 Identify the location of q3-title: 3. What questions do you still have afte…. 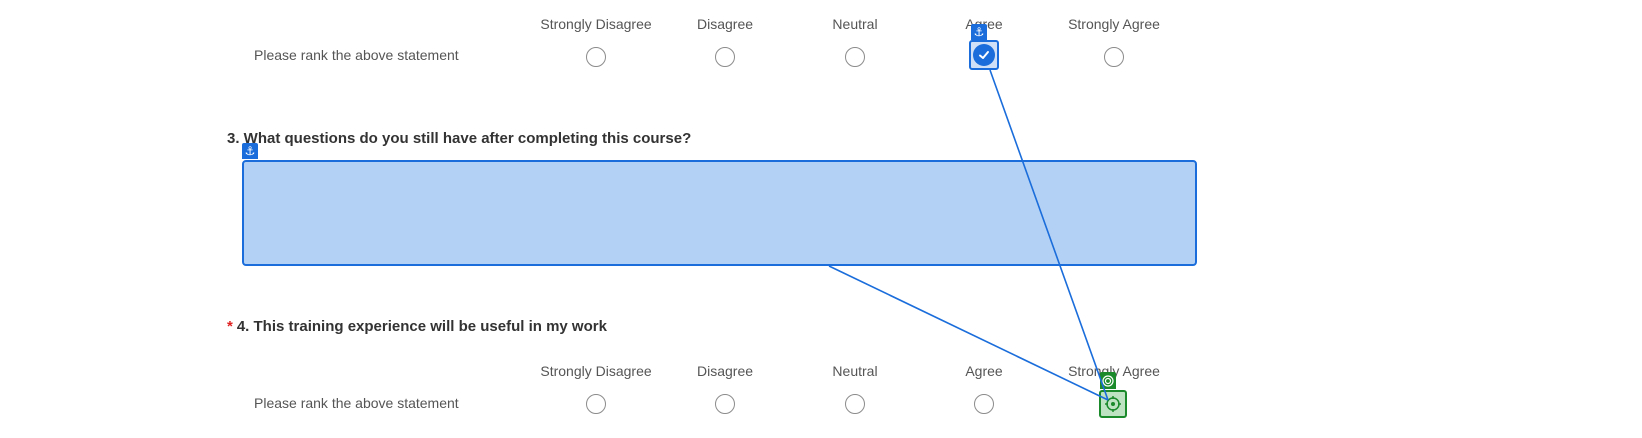
(459, 138).